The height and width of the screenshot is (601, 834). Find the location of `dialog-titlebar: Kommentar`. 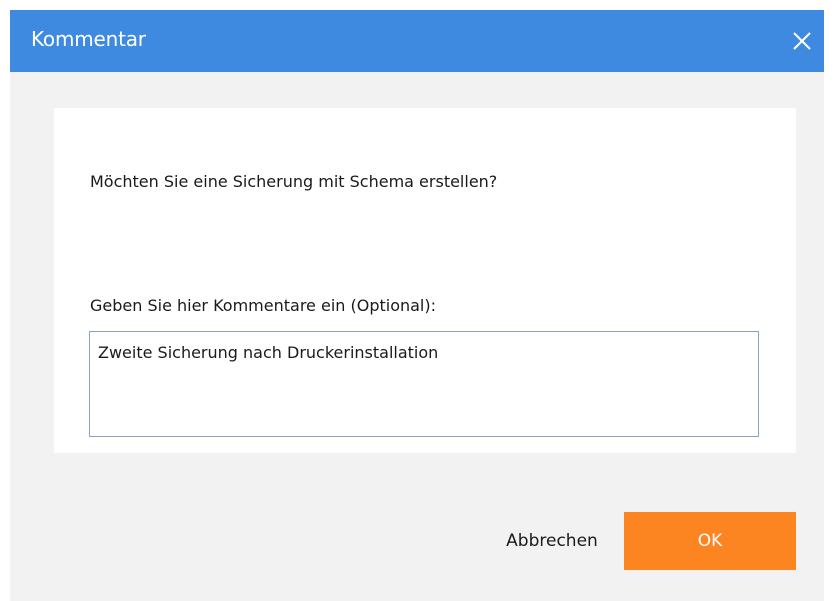

dialog-titlebar: Kommentar is located at coordinates (417, 41).